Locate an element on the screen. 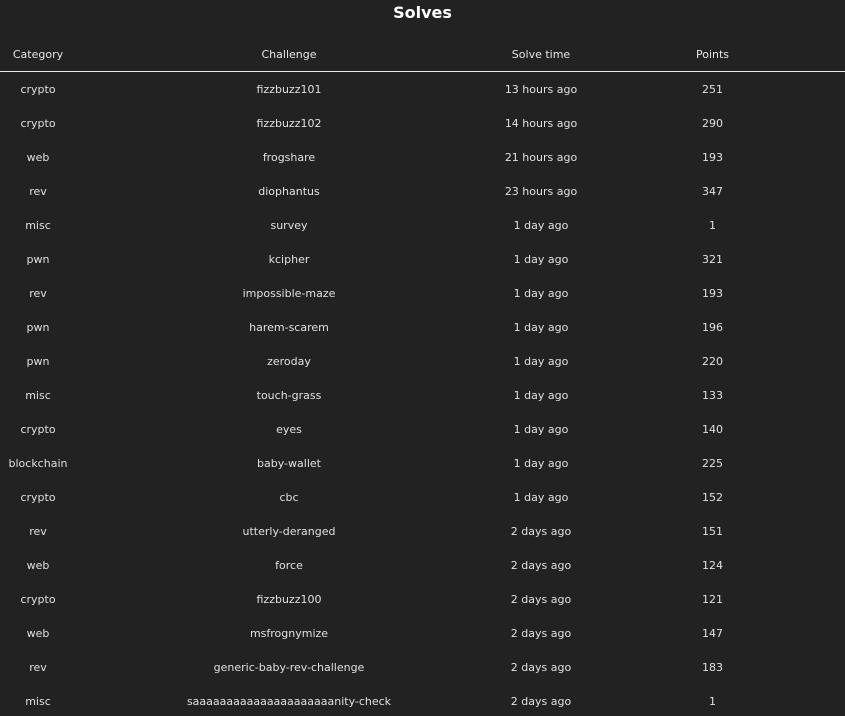  challenge-link: utterly-deranged is located at coordinates (289, 531).